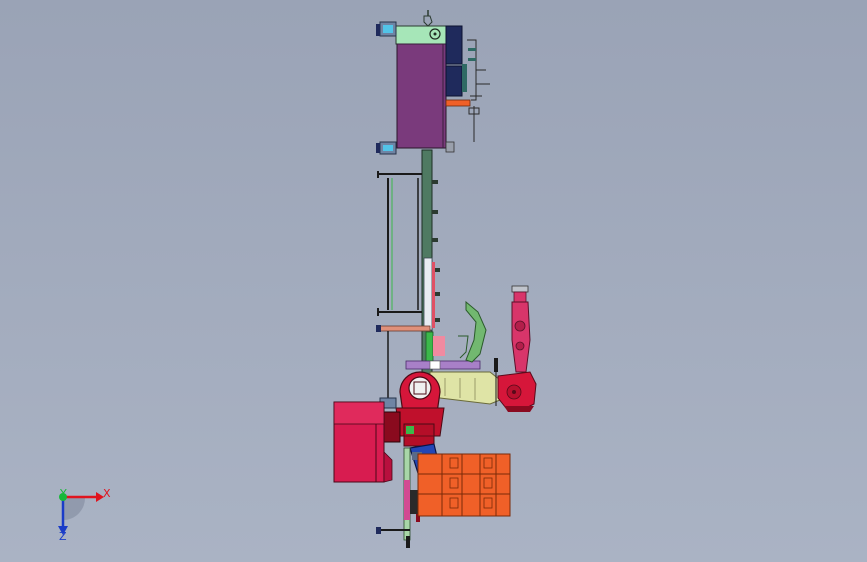 This screenshot has height=562, width=867. Describe the element at coordinates (464, 485) in the screenshot. I see `pallet-stack` at that location.